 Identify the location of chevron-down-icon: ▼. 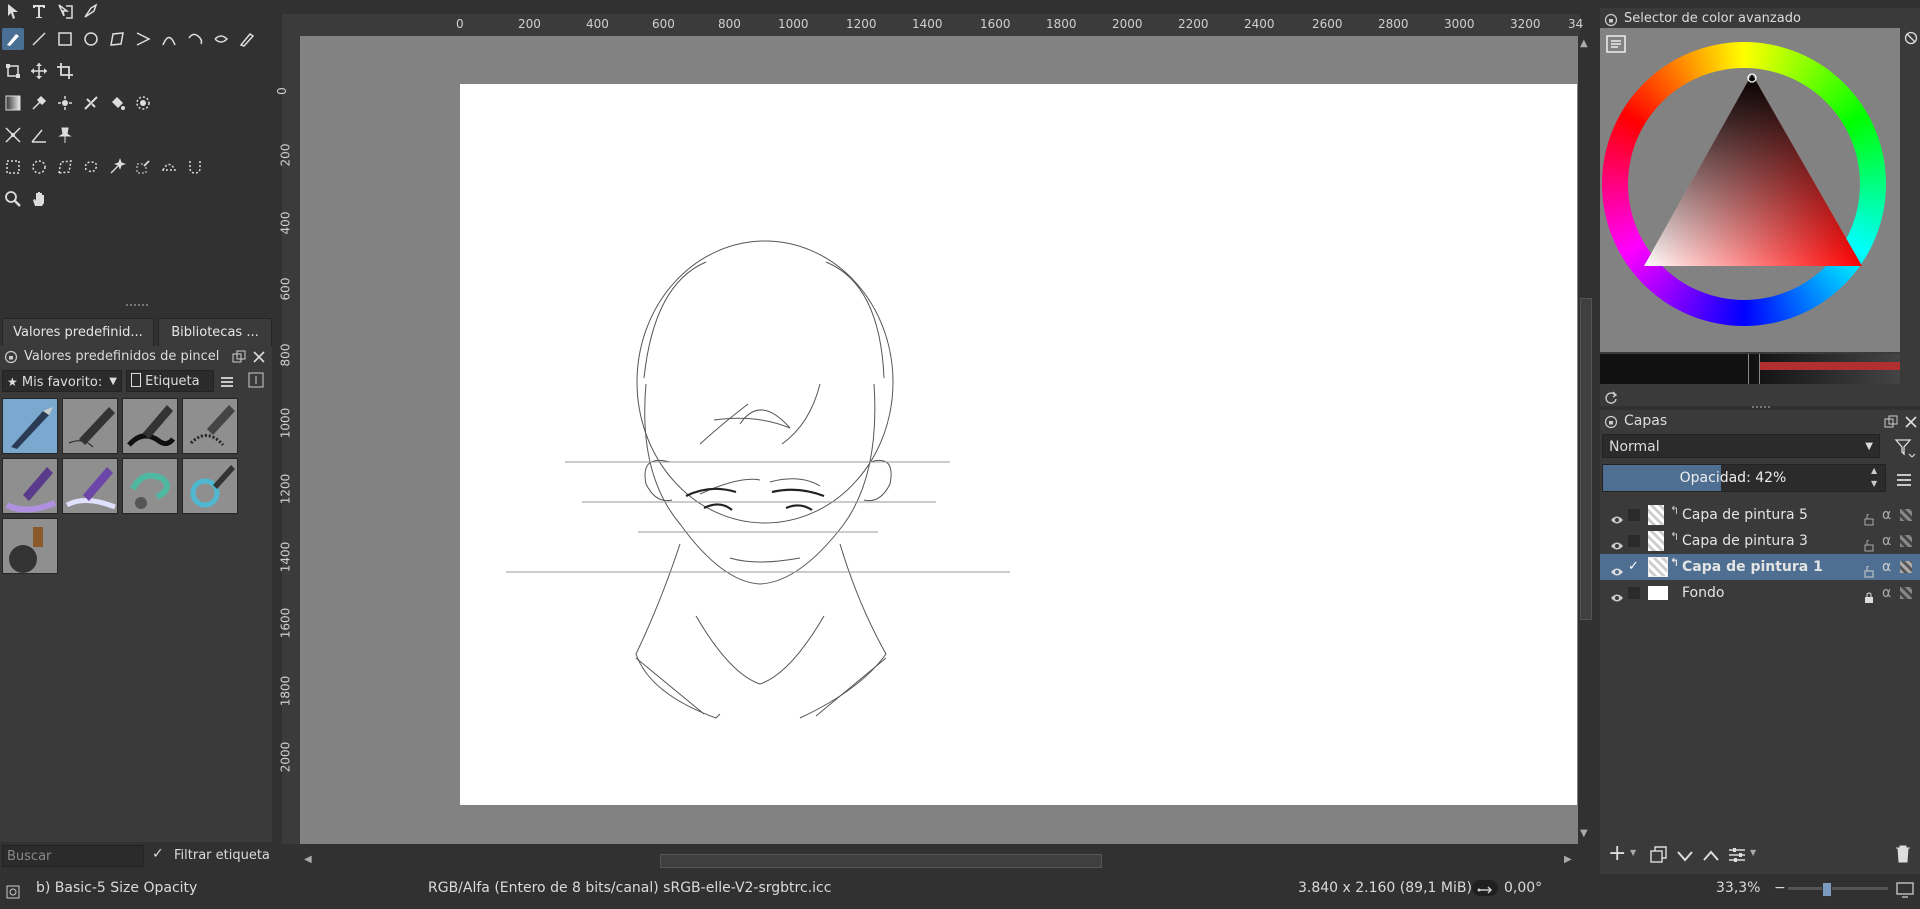
(1753, 852).